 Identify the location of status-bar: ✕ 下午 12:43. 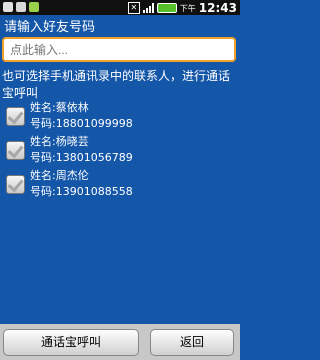
(120, 7).